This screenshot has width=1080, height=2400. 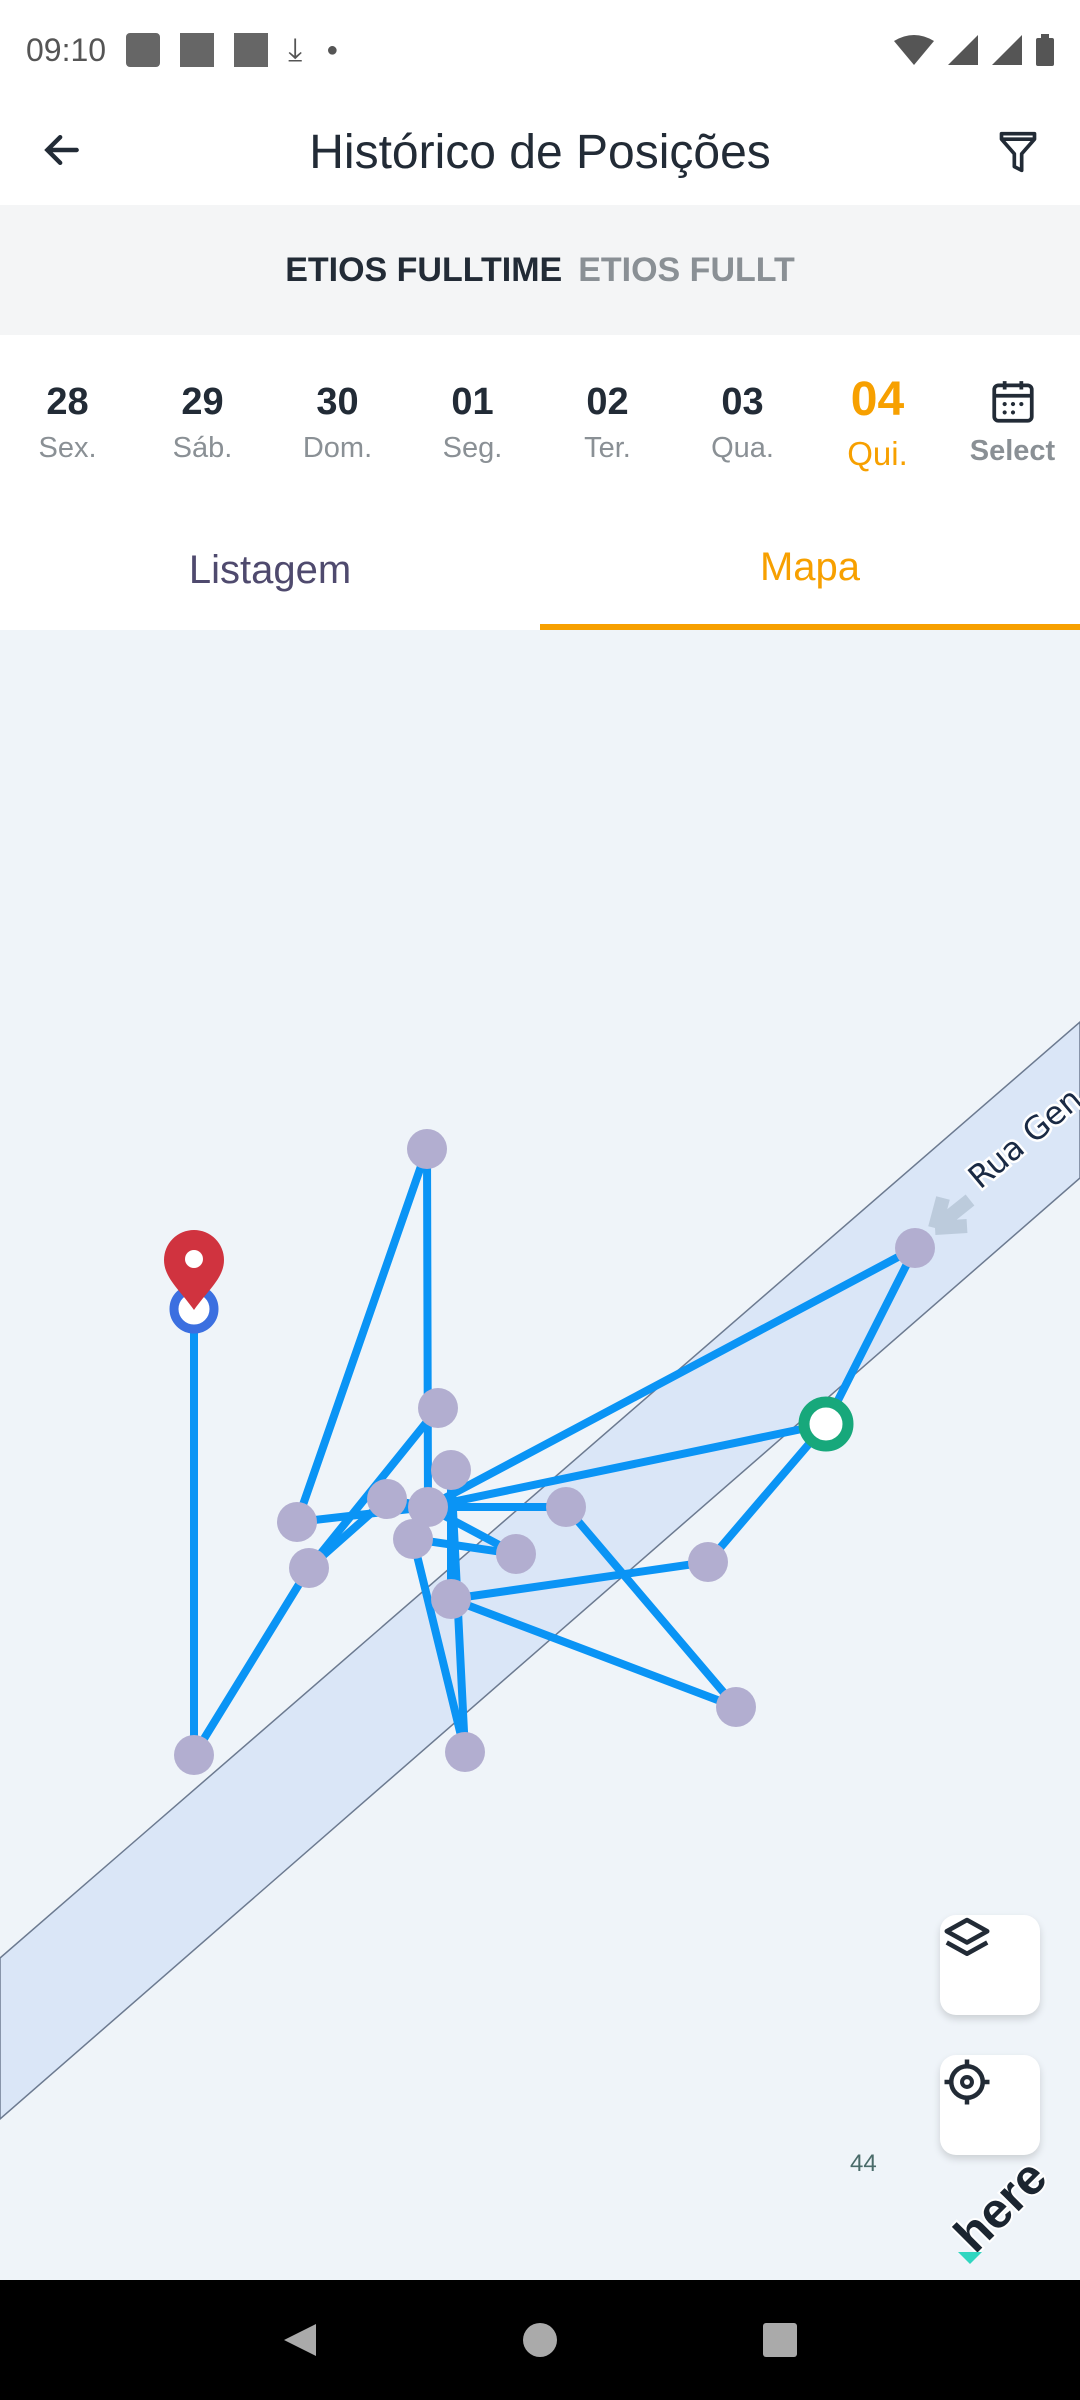 I want to click on tab-mapa: Mapa, so click(x=810, y=570).